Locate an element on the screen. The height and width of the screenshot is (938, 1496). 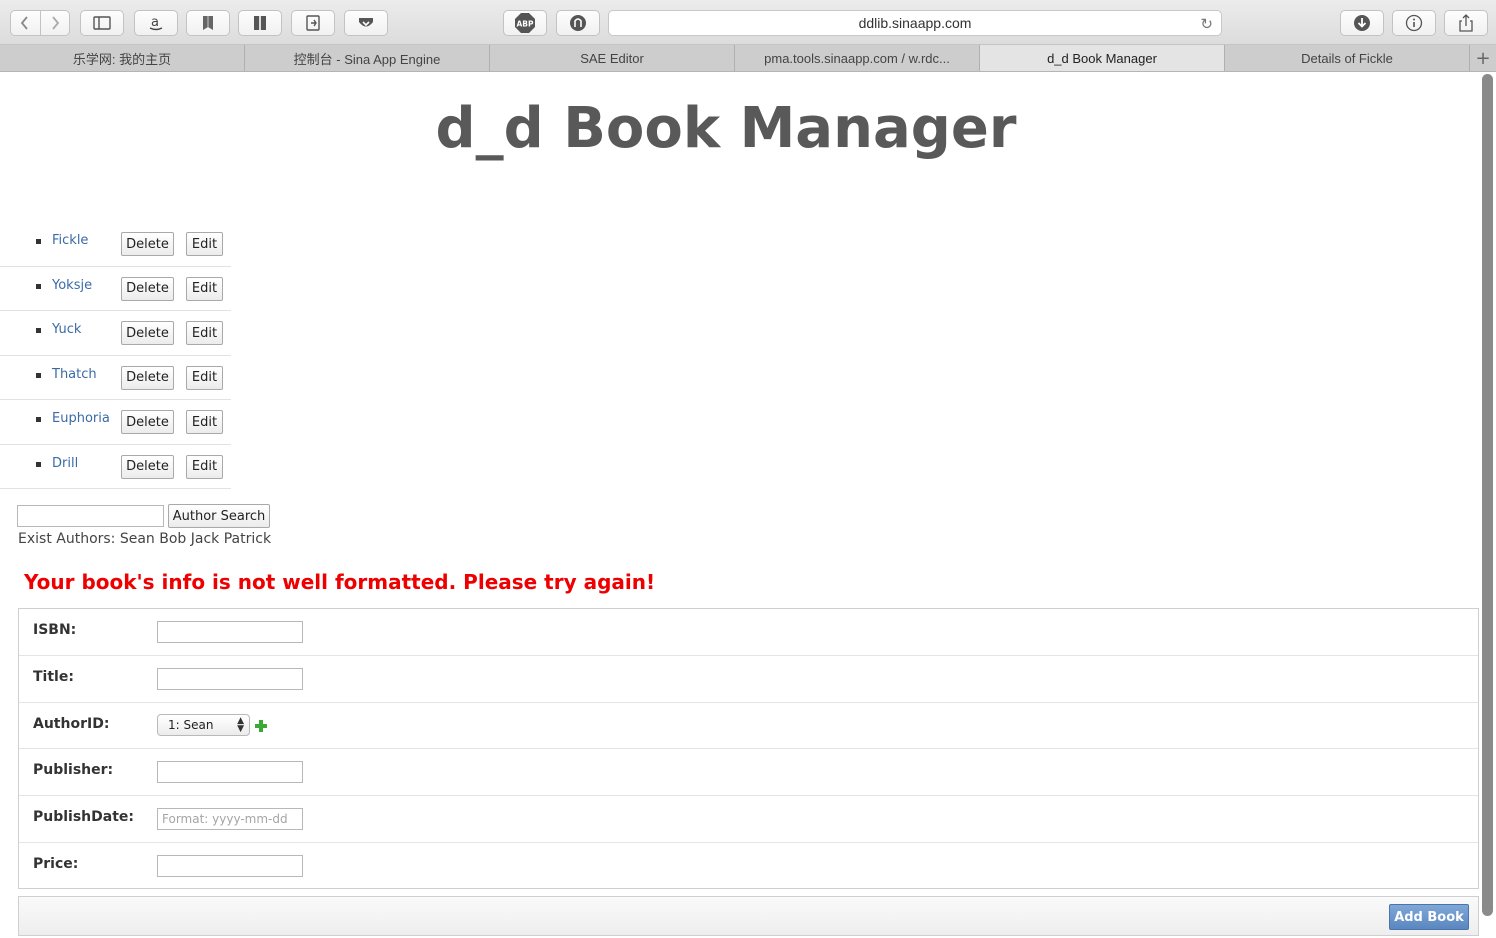
tab-details-fickle: Details of Fickle is located at coordinates (1347, 58).